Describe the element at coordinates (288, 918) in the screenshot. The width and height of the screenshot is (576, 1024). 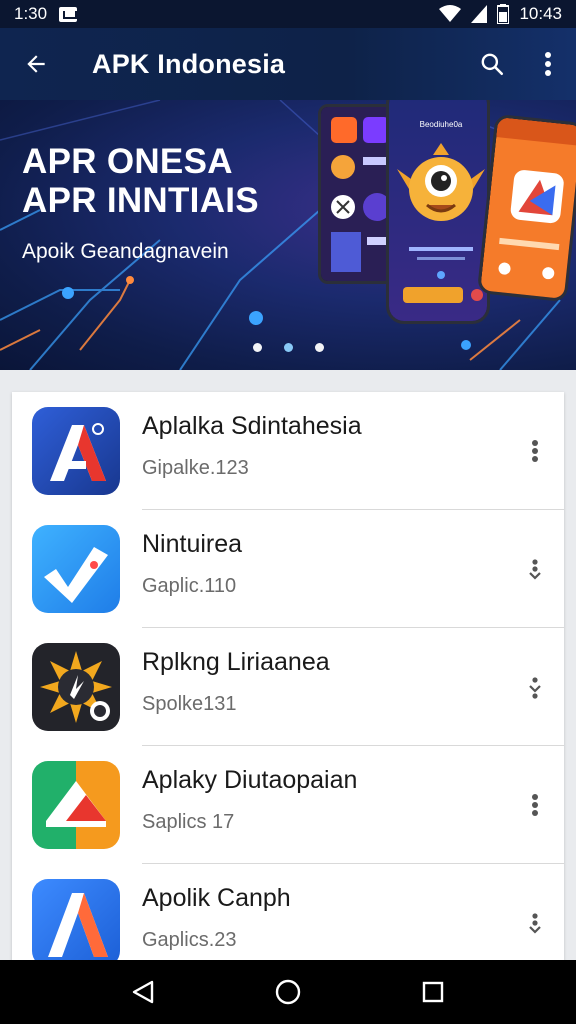
I see `list-item: Apolik Canph Gaplics.23` at that location.